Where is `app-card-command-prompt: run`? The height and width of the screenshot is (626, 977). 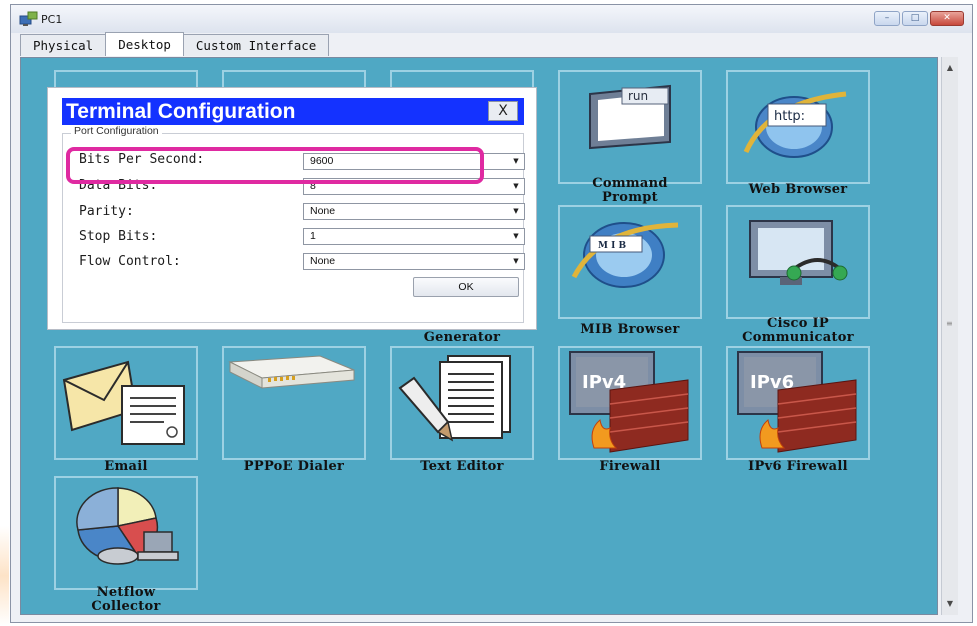
app-card-command-prompt: run is located at coordinates (630, 127).